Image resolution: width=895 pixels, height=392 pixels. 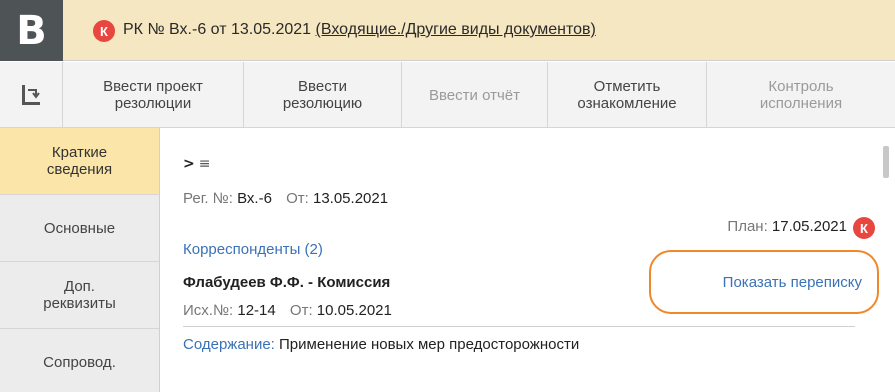 What do you see at coordinates (196, 164) in the screenshot?
I see `expand-toggle: > ≡` at bounding box center [196, 164].